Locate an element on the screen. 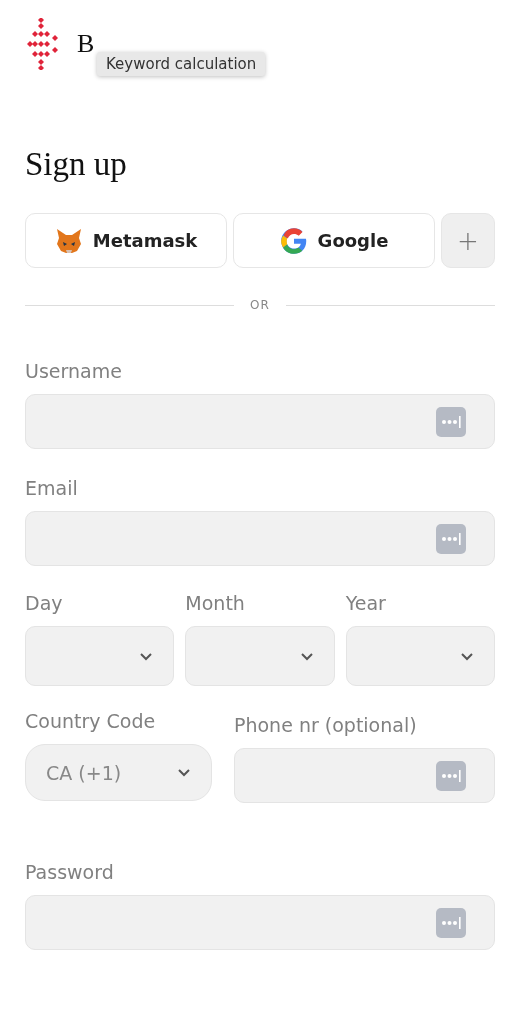 This screenshot has height=1024, width=507. field-label: Username is located at coordinates (74, 371).